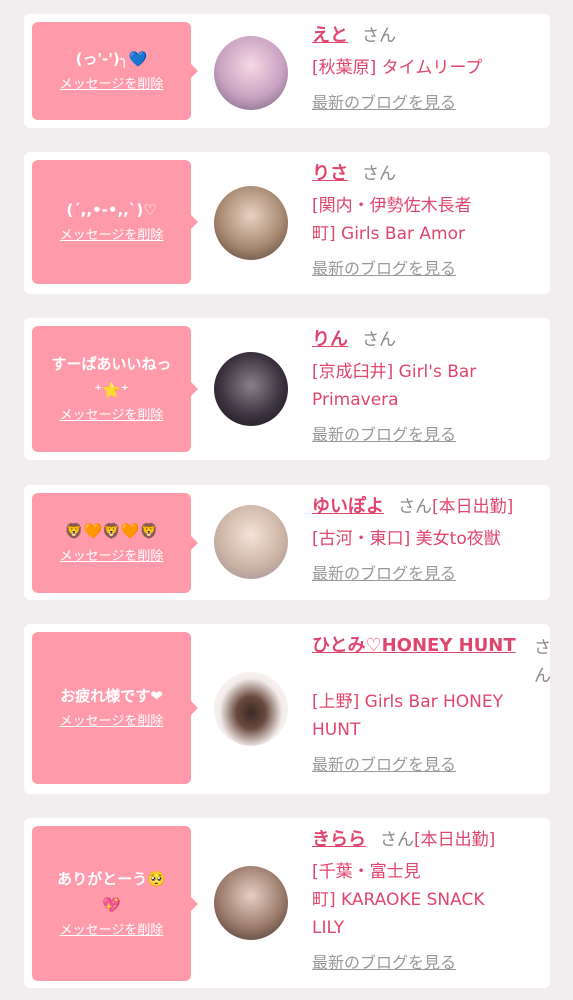 Image resolution: width=573 pixels, height=1000 pixels. What do you see at coordinates (111, 891) in the screenshot?
I see `message-text: ありがとーう🥺 💖` at bounding box center [111, 891].